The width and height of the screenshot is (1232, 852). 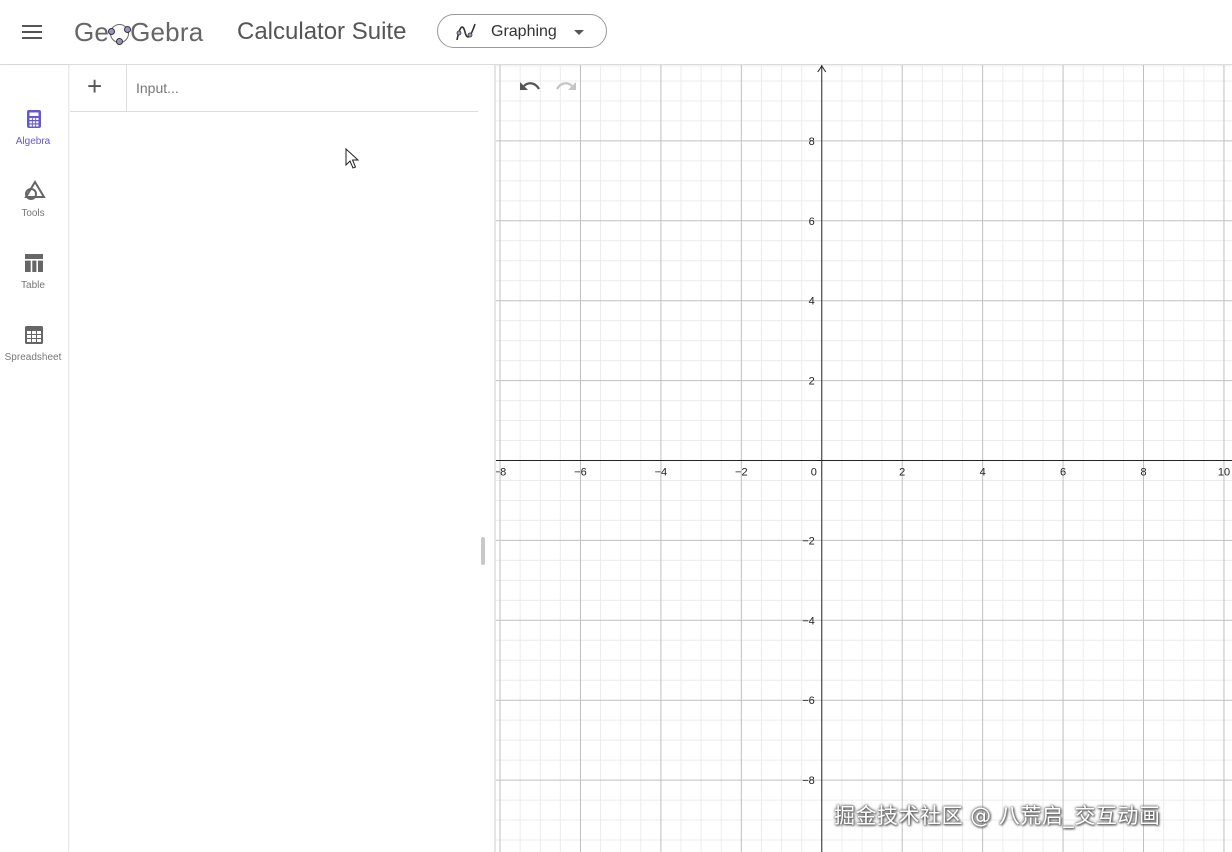 What do you see at coordinates (812, 222) in the screenshot?
I see `y-tick-label: 6` at bounding box center [812, 222].